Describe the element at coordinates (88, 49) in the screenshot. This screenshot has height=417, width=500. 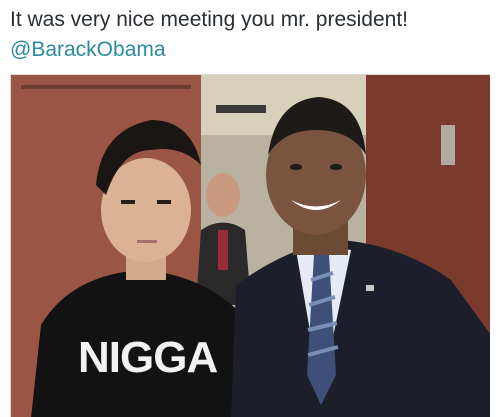
I see `mention-link: @BarackObama` at that location.